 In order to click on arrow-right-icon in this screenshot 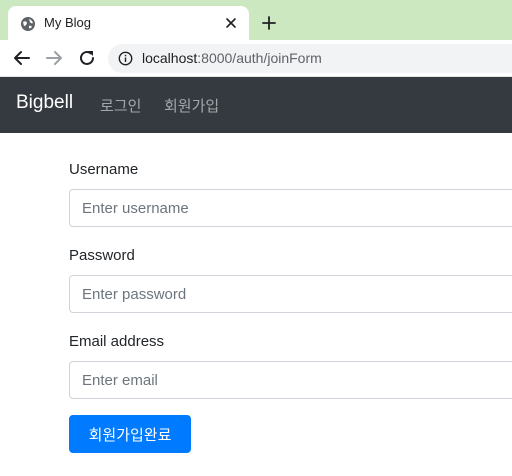, I will do `click(54, 58)`.